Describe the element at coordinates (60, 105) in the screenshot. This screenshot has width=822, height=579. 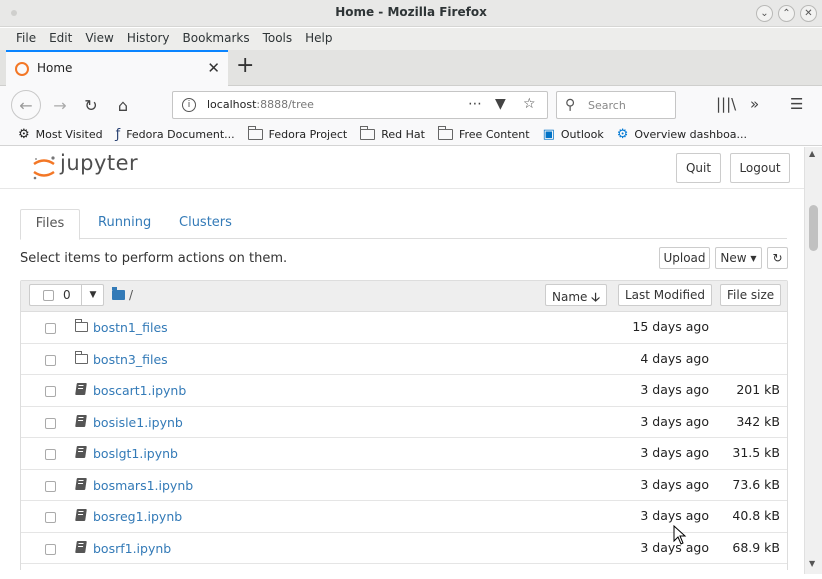
I see `forward-button: →` at that location.